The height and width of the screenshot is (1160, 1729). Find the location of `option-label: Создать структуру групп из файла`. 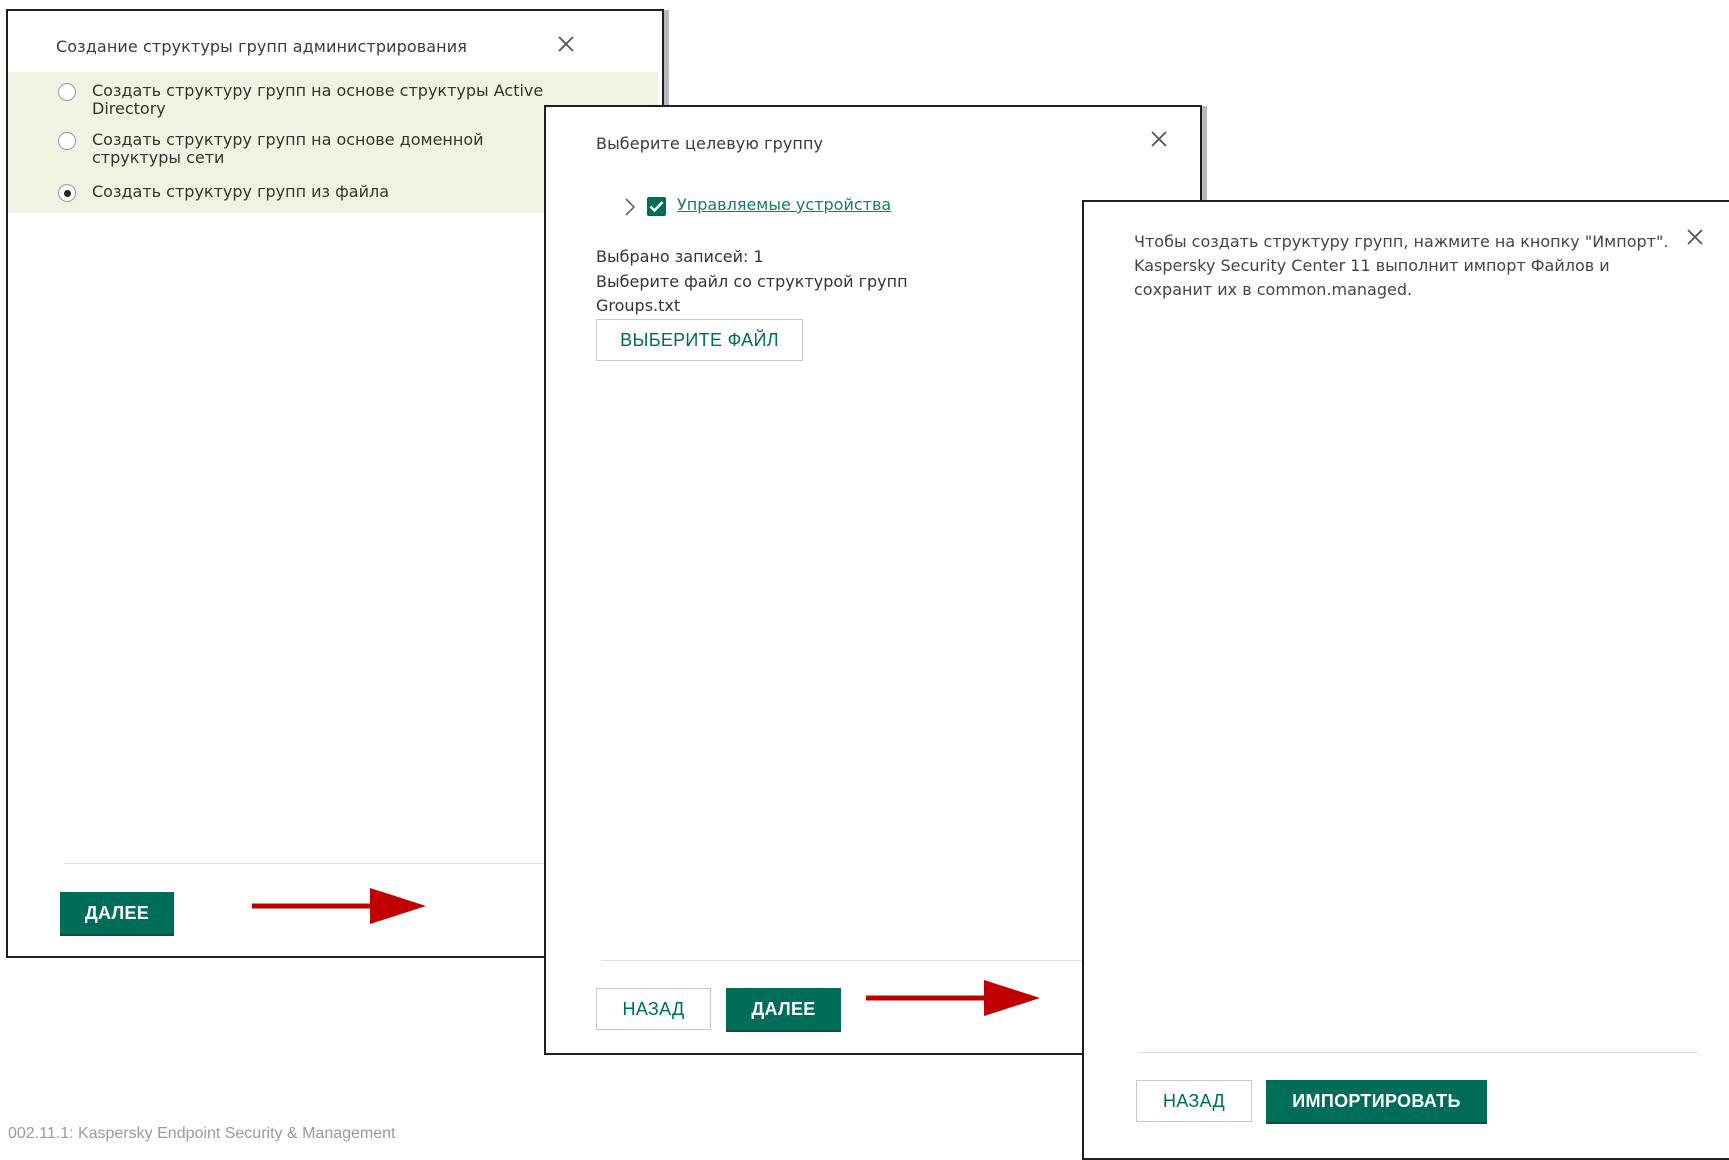

option-label: Создать структуру групп из файла is located at coordinates (241, 191).